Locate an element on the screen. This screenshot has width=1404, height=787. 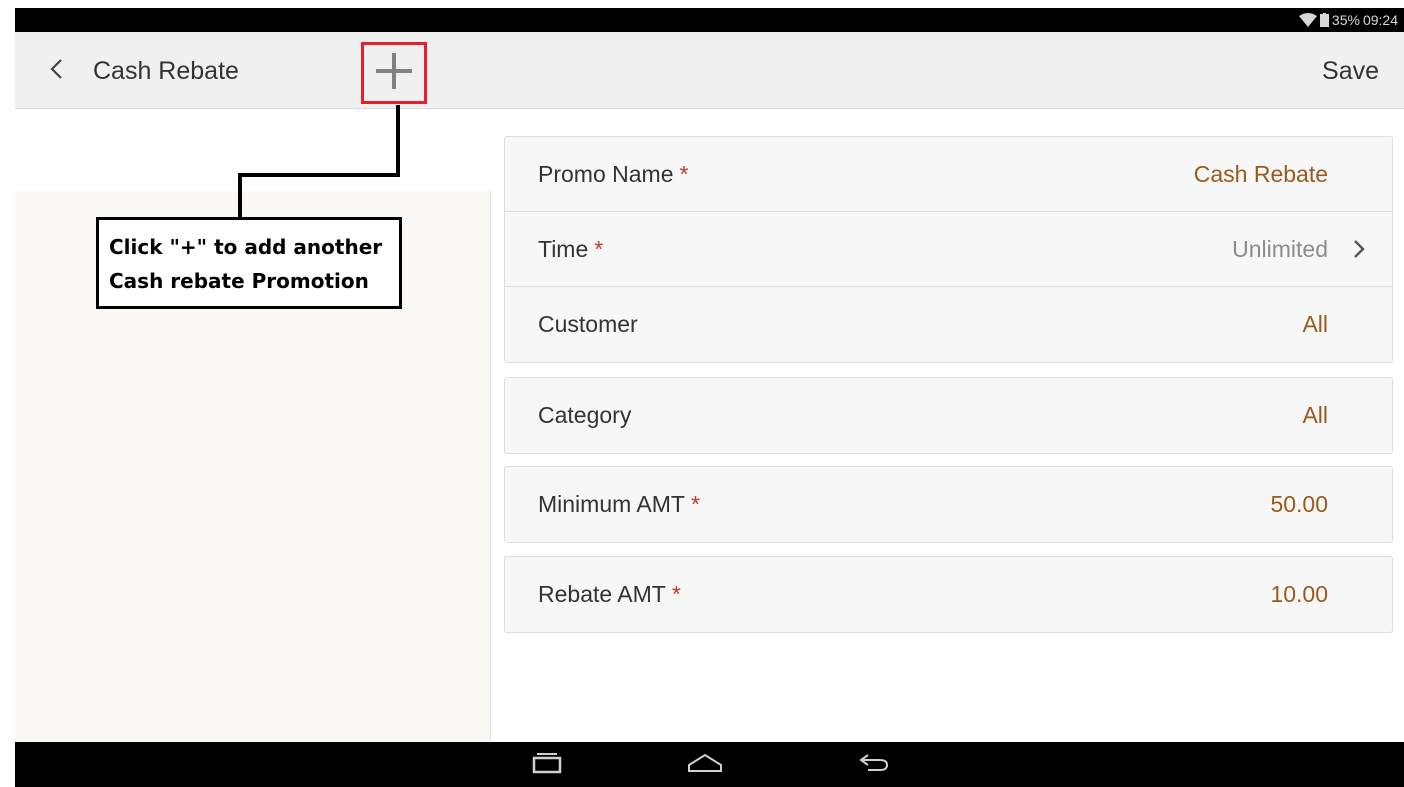
callout-connector-vertical is located at coordinates (398, 140).